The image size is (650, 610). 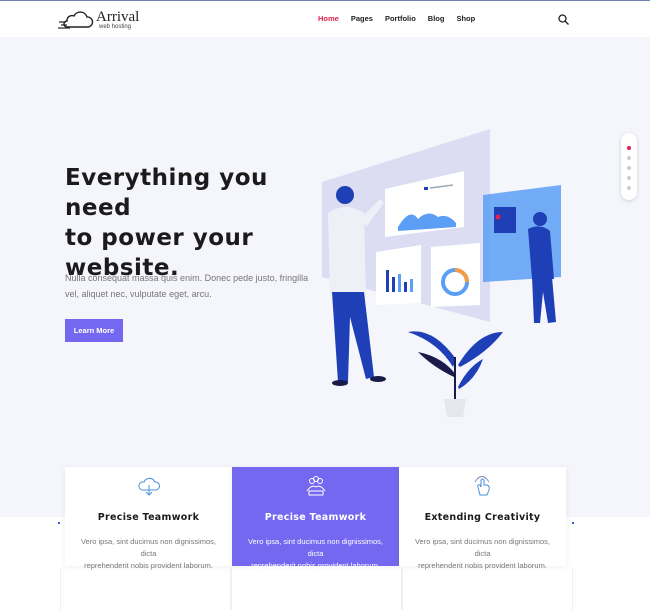 What do you see at coordinates (316, 486) in the screenshot?
I see `team-icon` at bounding box center [316, 486].